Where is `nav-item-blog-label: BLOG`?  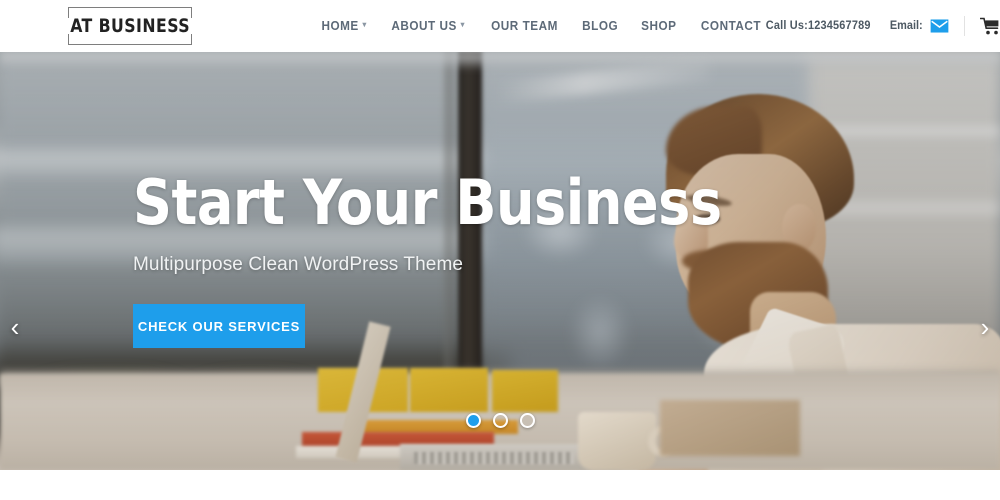 nav-item-blog-label: BLOG is located at coordinates (599, 26).